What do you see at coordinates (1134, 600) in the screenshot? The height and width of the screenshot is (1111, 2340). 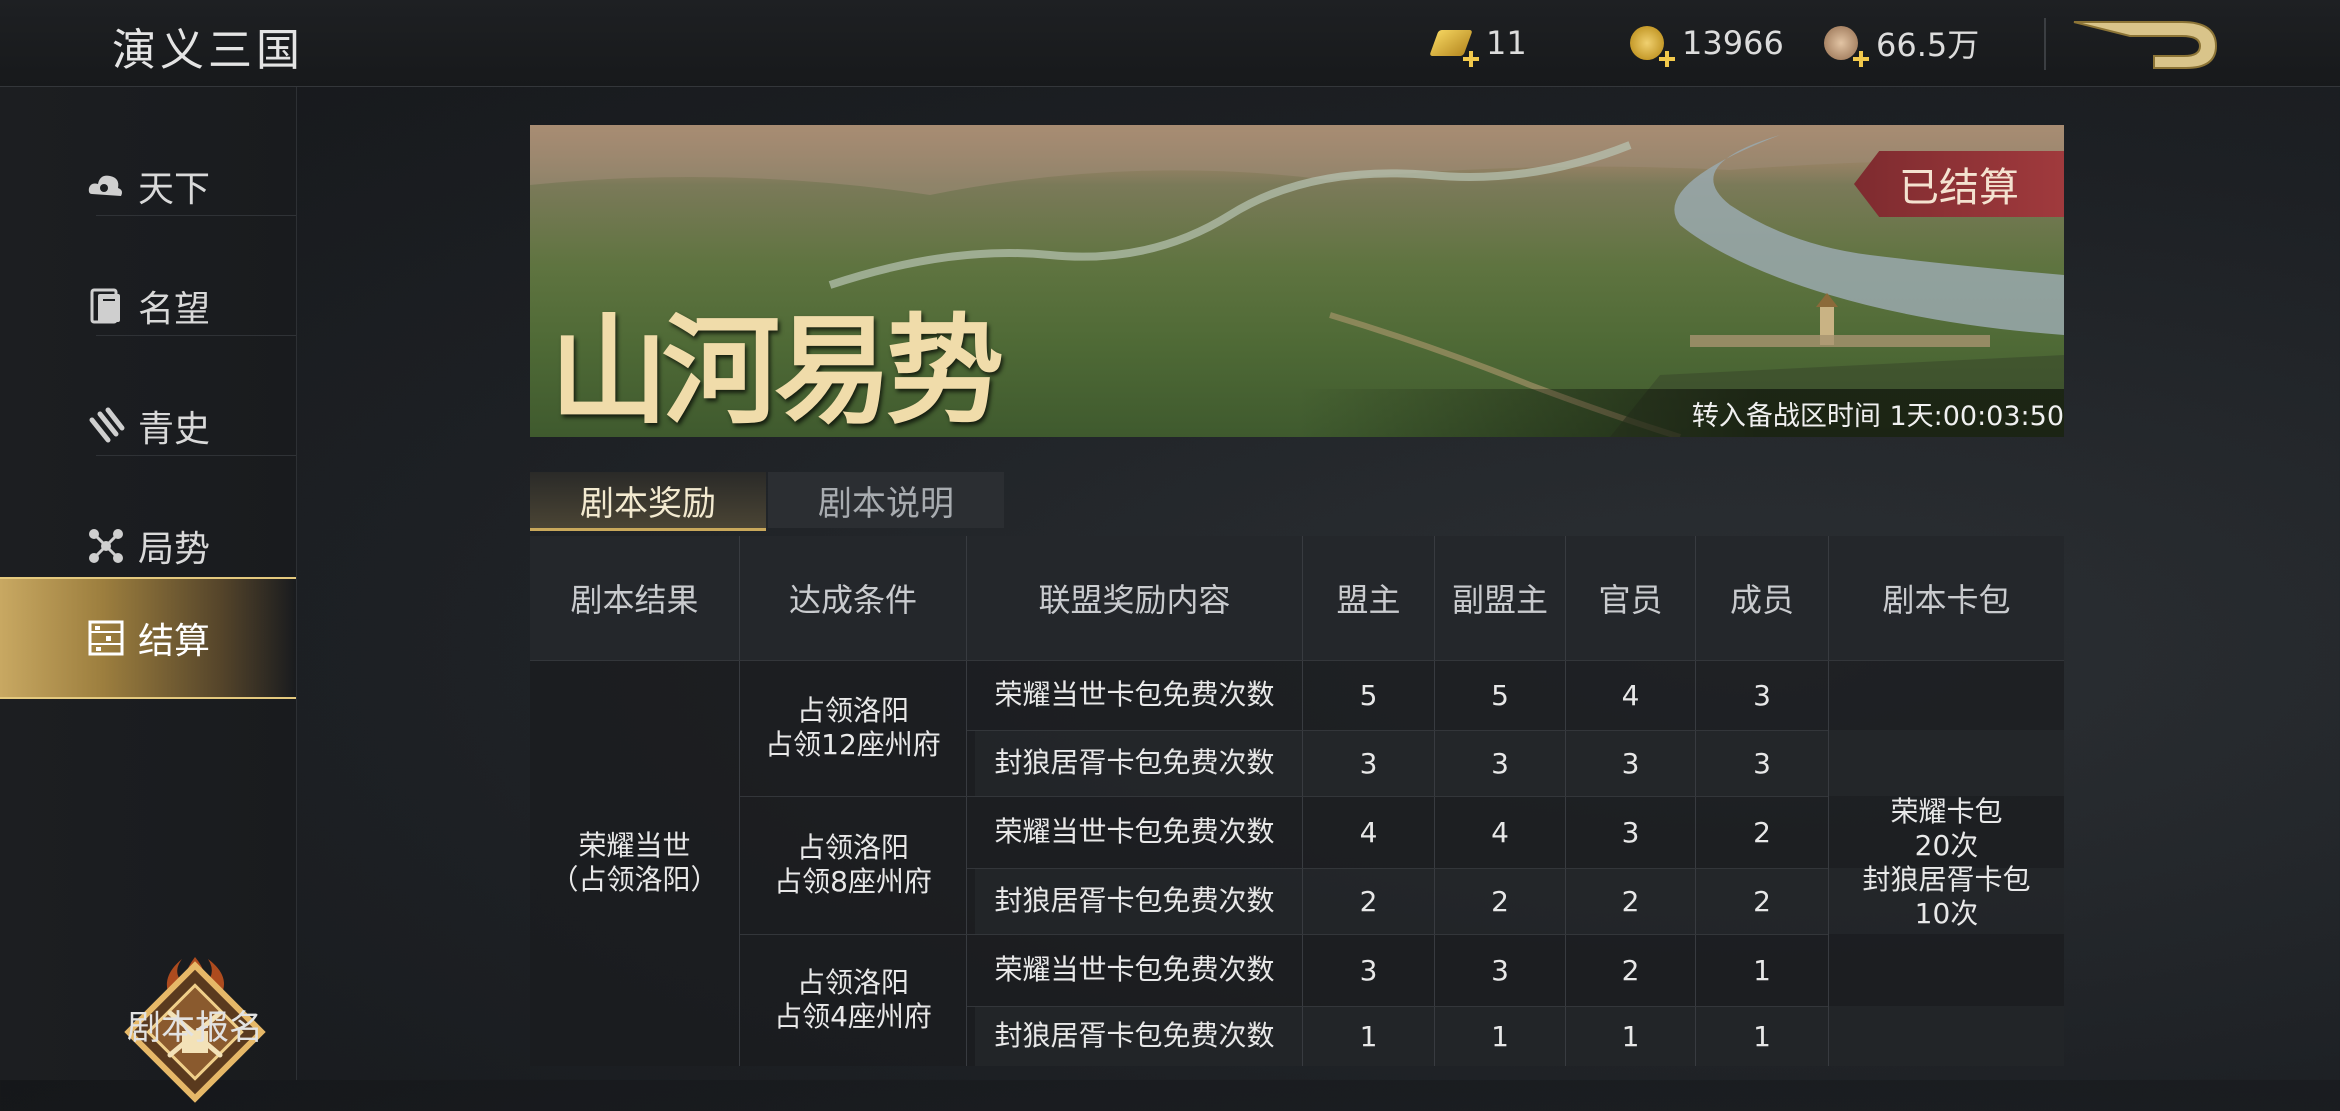 I see `header-reward: 联盟奖励内容` at bounding box center [1134, 600].